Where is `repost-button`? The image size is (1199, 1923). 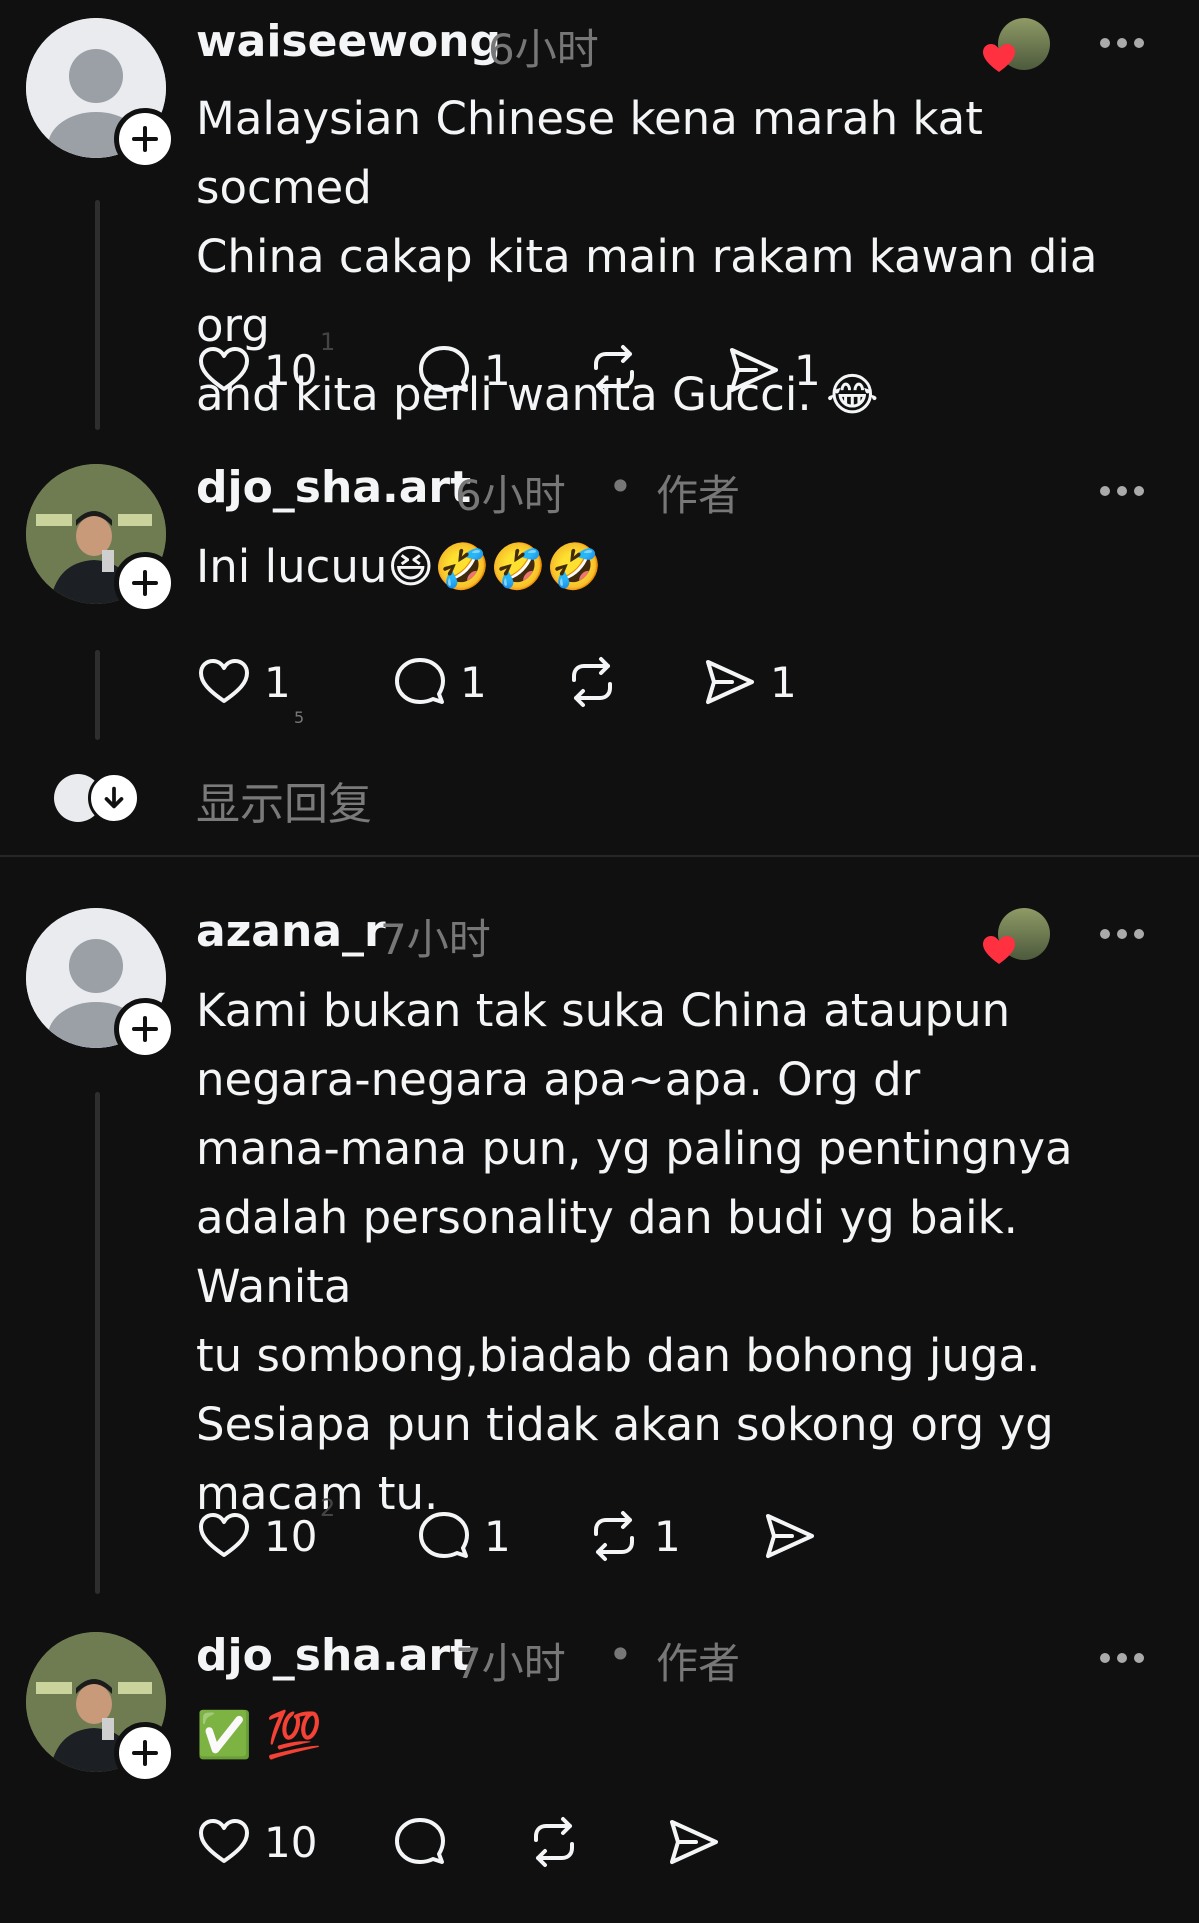
repost-button is located at coordinates (560, 1842).